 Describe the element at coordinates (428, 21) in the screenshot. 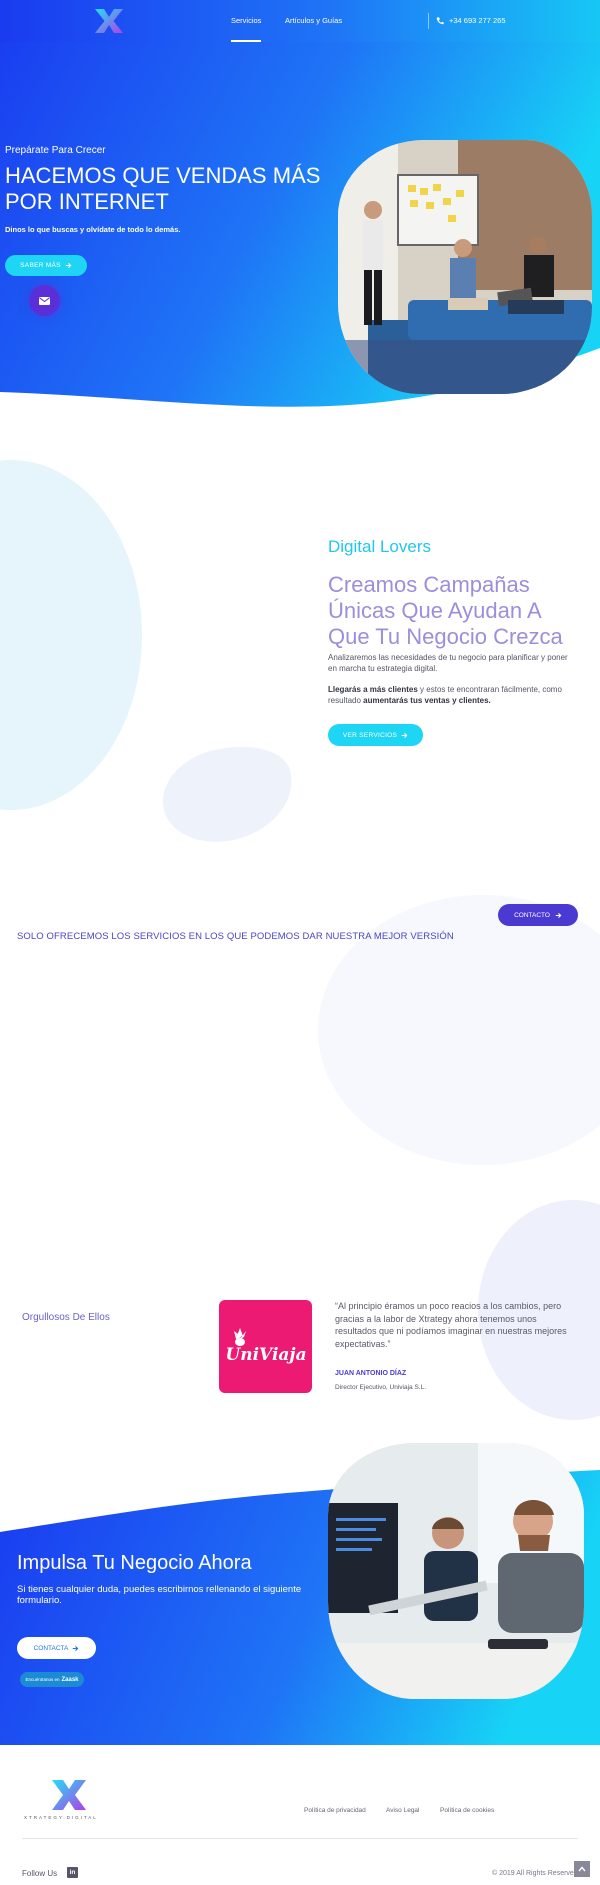

I see `nav-divider` at that location.